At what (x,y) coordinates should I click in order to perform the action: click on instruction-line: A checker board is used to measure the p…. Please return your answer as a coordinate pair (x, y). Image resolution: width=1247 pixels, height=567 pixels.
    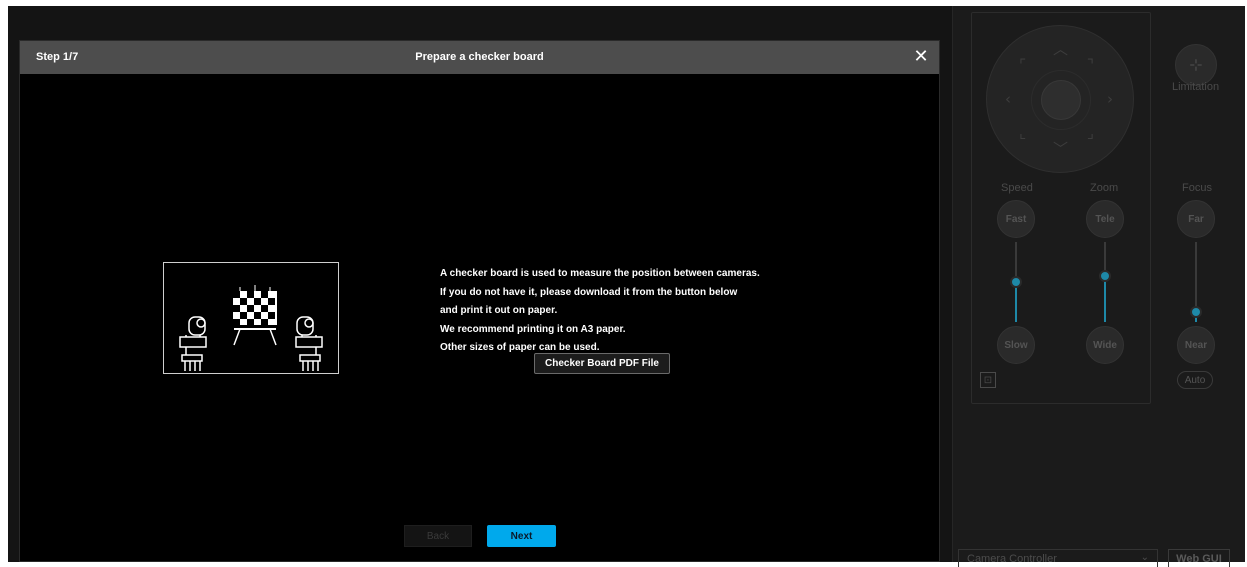
    Looking at the image, I should click on (600, 273).